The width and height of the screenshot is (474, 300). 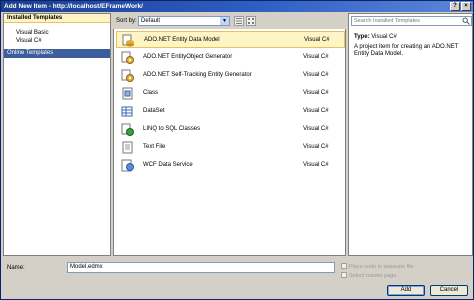 What do you see at coordinates (449, 290) in the screenshot?
I see `cancel-button: Cancel` at bounding box center [449, 290].